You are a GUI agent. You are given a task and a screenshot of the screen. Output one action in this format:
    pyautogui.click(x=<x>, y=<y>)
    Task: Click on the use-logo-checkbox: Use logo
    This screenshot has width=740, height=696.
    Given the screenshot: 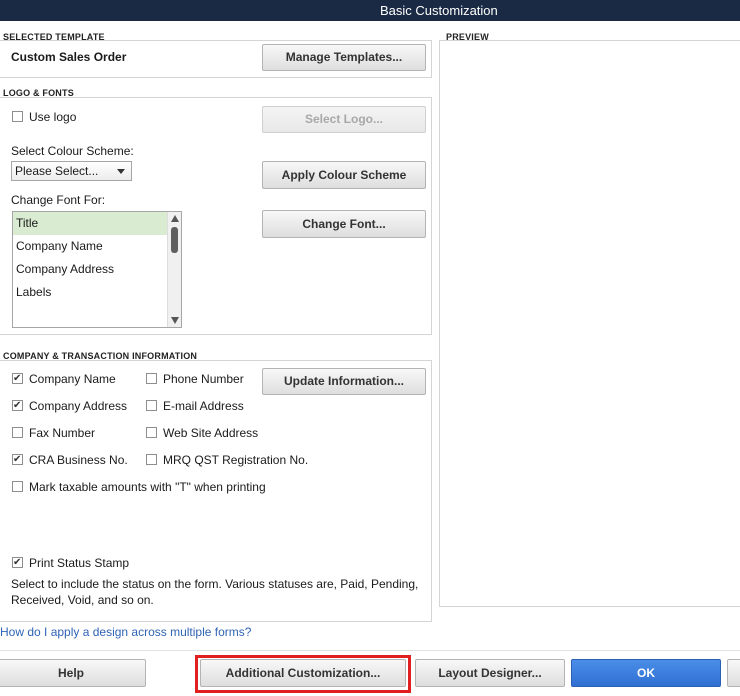 What is the action you would take?
    pyautogui.click(x=44, y=117)
    